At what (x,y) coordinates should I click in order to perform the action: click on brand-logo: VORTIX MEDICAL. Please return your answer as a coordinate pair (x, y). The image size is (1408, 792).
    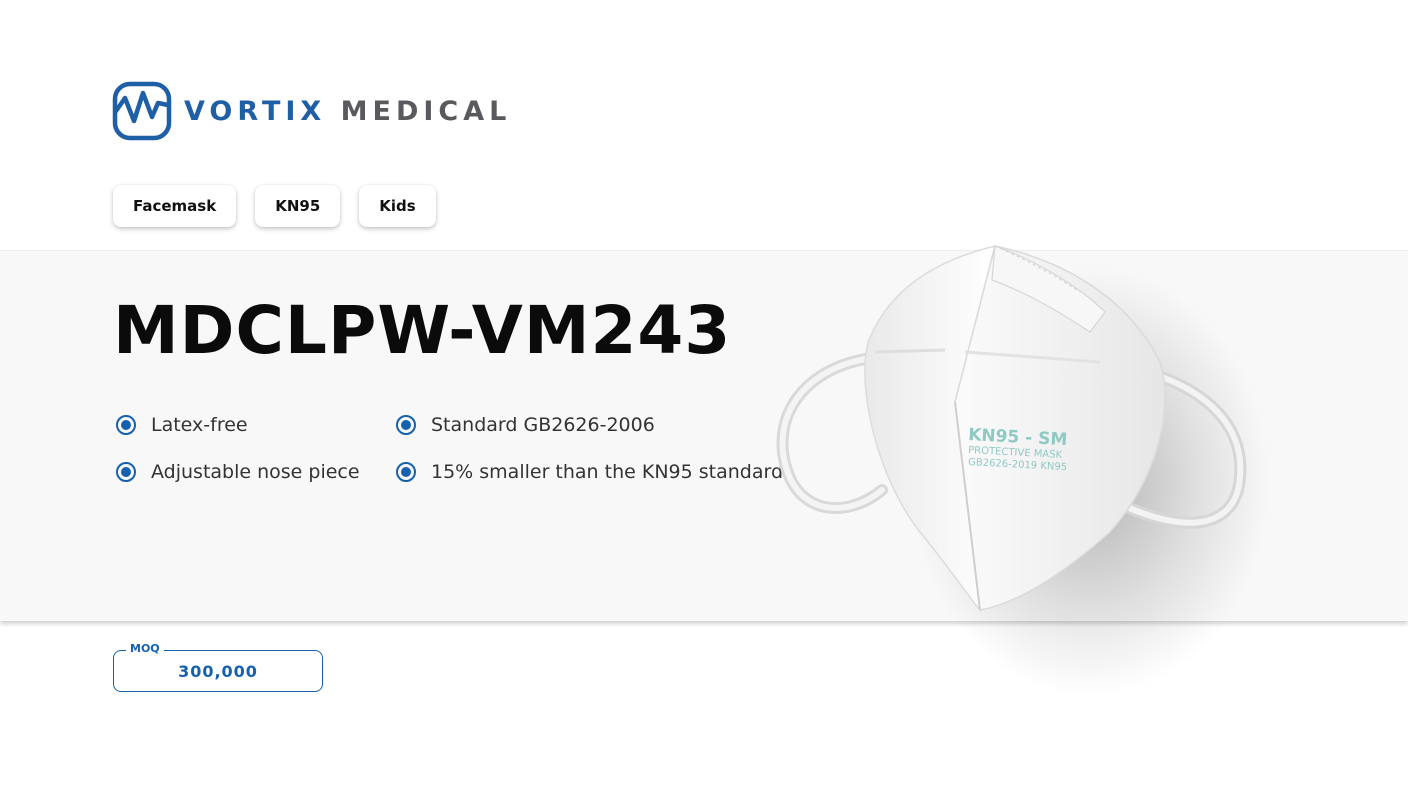
    Looking at the image, I should click on (311, 111).